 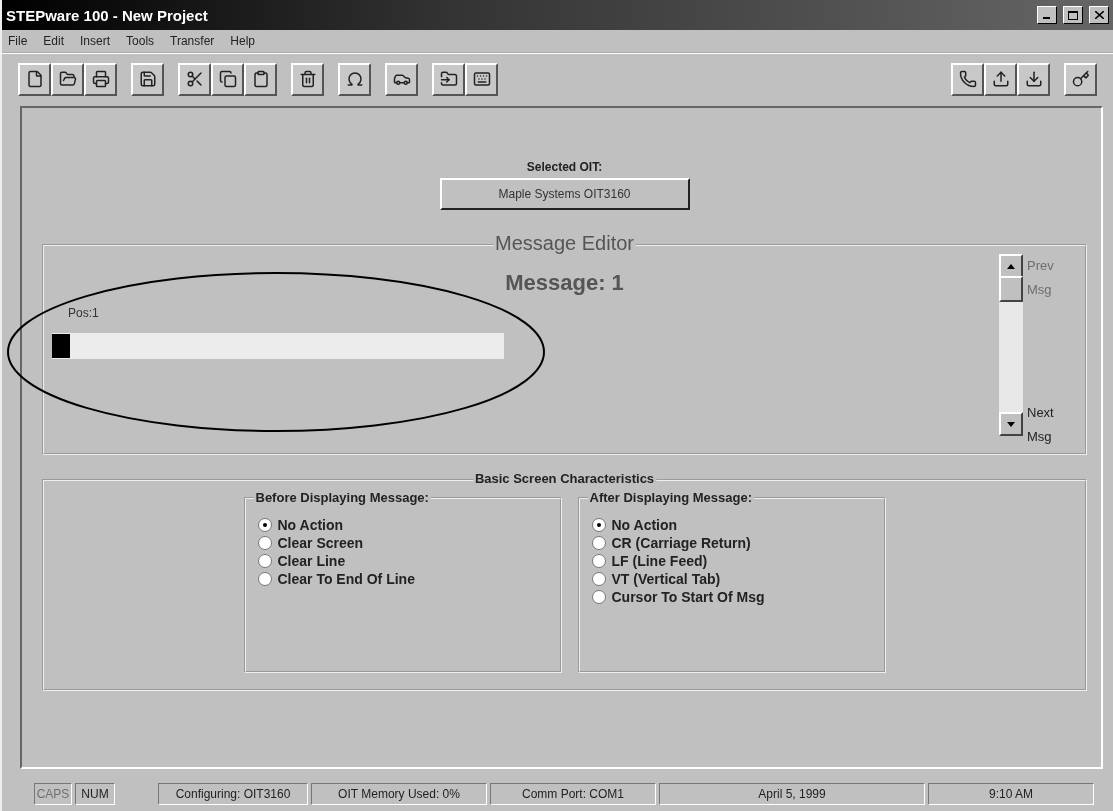 I want to click on scroll-up-button, so click(x=1011, y=266).